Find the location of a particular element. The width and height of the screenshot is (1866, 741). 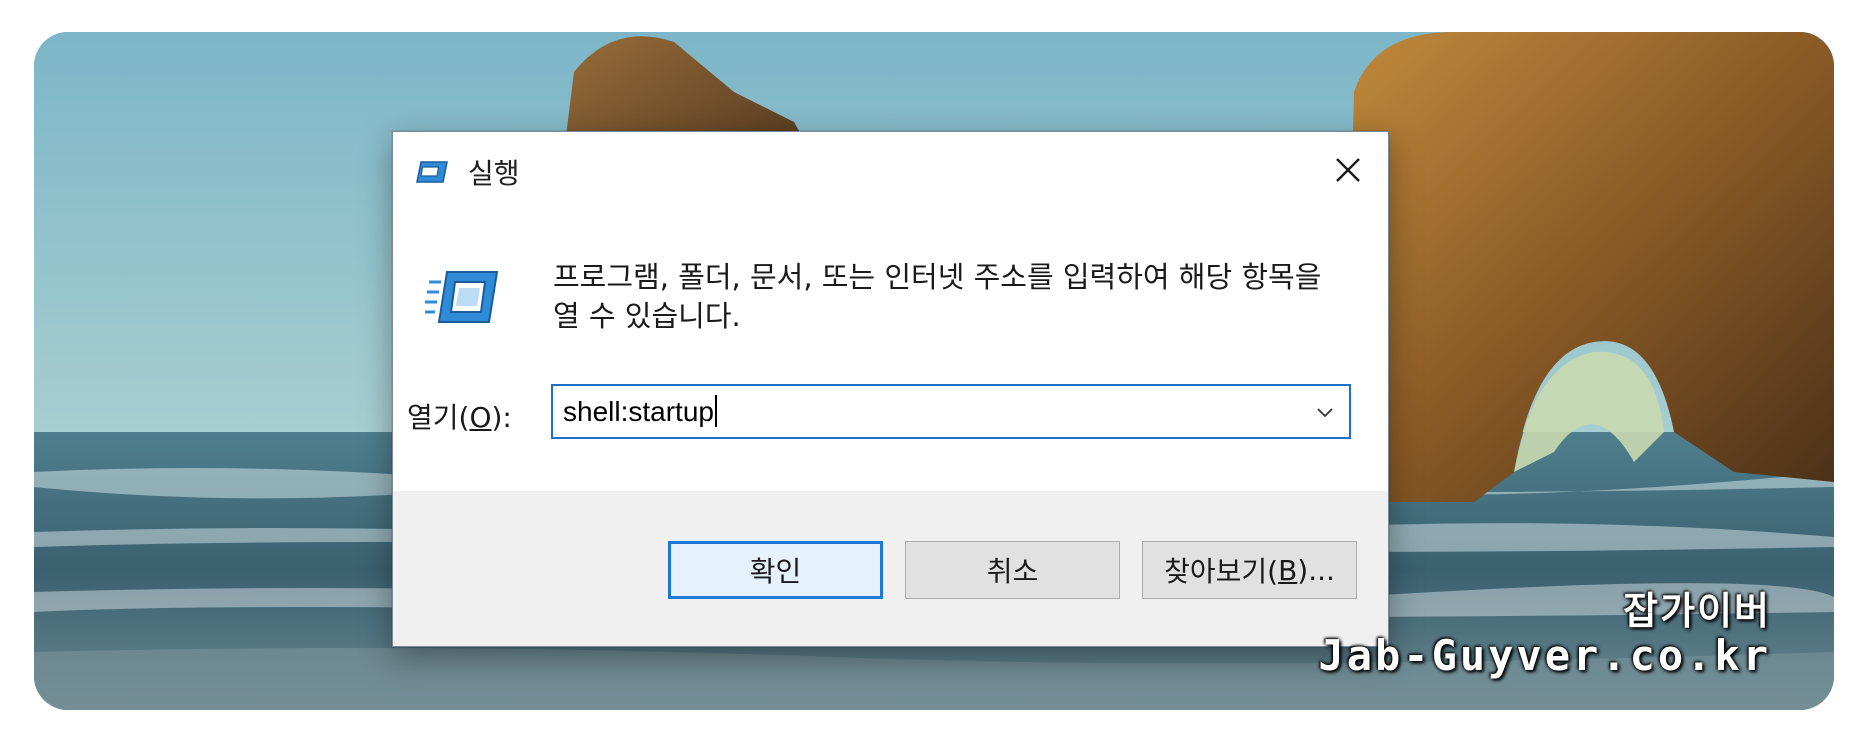

chevron-down-icon is located at coordinates (1325, 412).